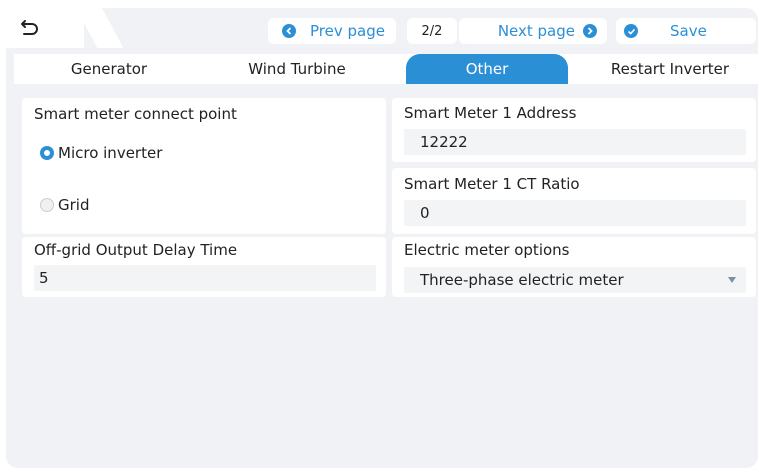  I want to click on meter-address-card: Smart Meter 1 Address 12222, so click(574, 130).